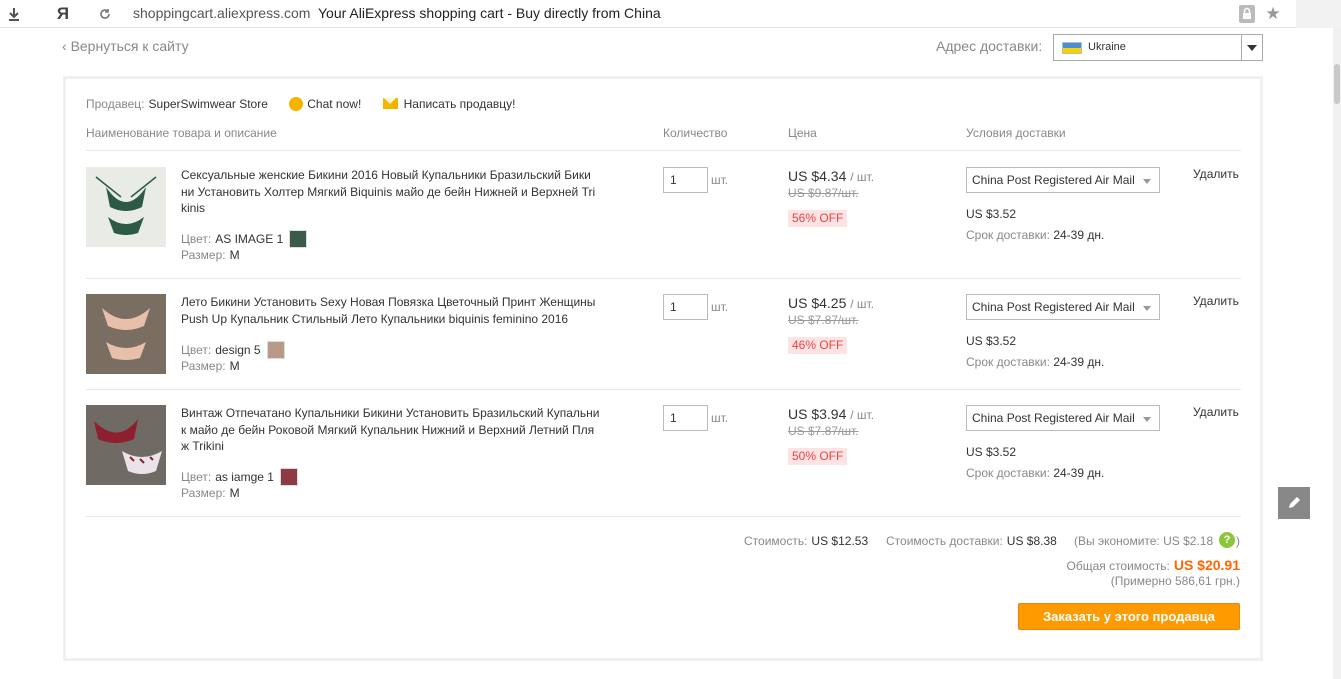 Image resolution: width=1341 pixels, height=679 pixels. Describe the element at coordinates (105, 14) in the screenshot. I see `reload-icon` at that location.